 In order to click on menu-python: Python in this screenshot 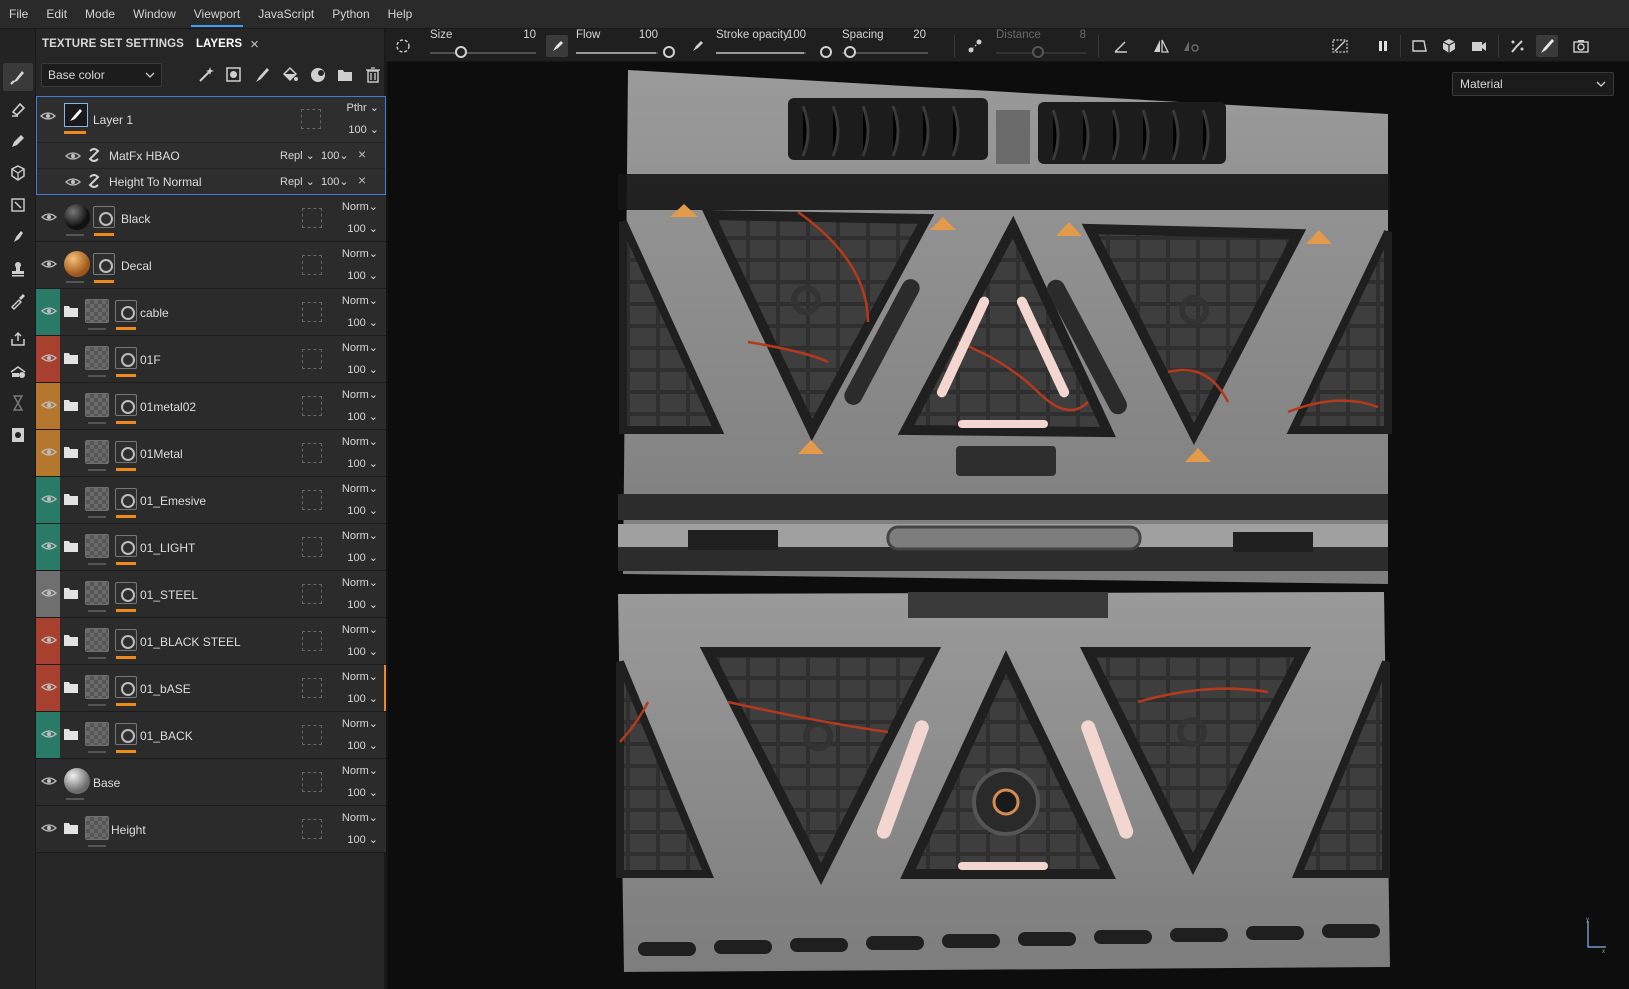, I will do `click(350, 14)`.